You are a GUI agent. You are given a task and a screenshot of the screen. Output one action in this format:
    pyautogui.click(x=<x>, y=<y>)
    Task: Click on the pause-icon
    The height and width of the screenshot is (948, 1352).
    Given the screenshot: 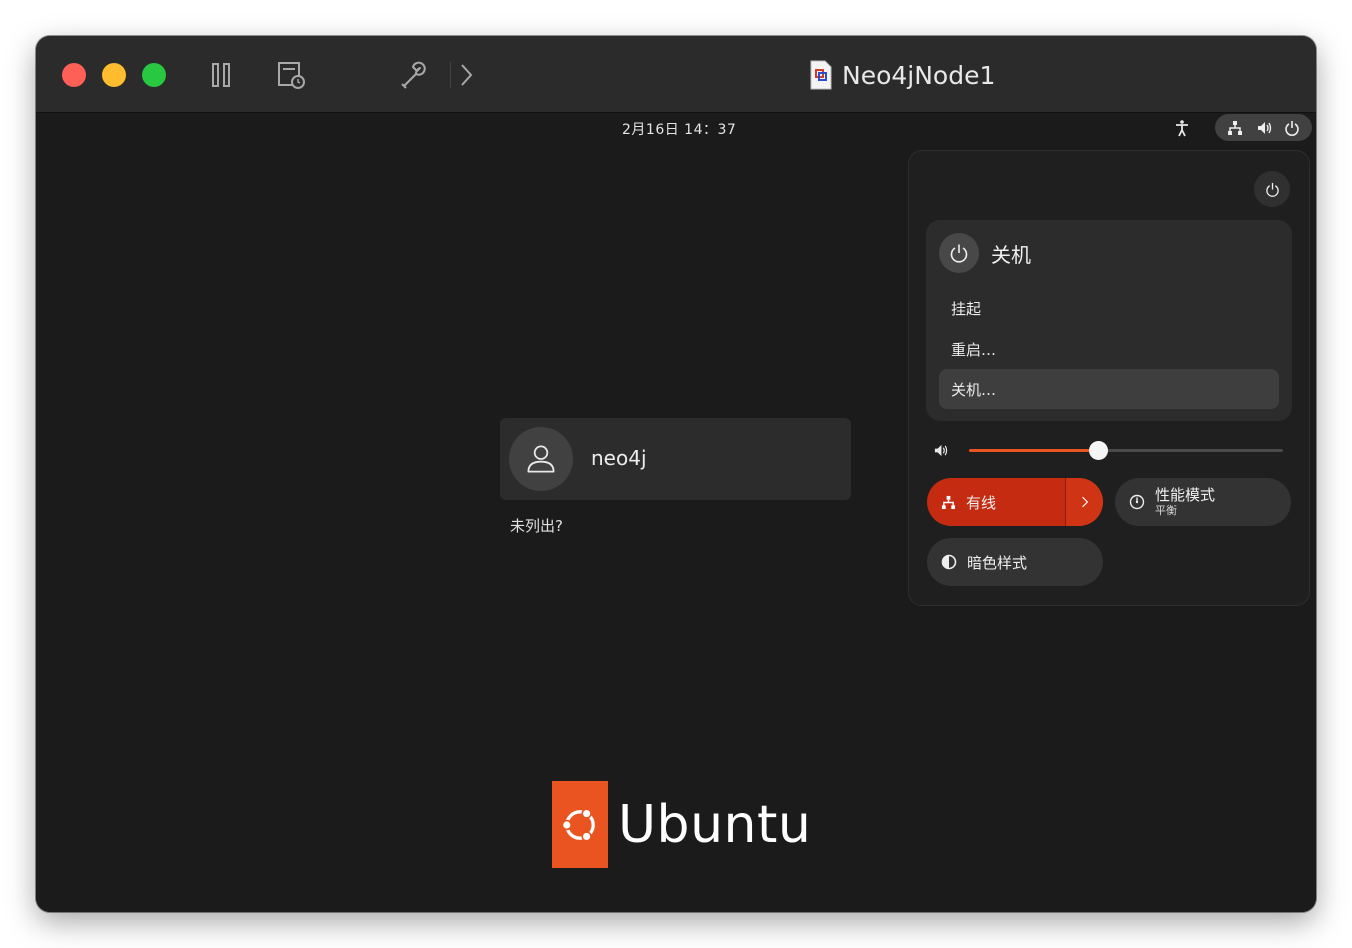 What is the action you would take?
    pyautogui.click(x=221, y=75)
    